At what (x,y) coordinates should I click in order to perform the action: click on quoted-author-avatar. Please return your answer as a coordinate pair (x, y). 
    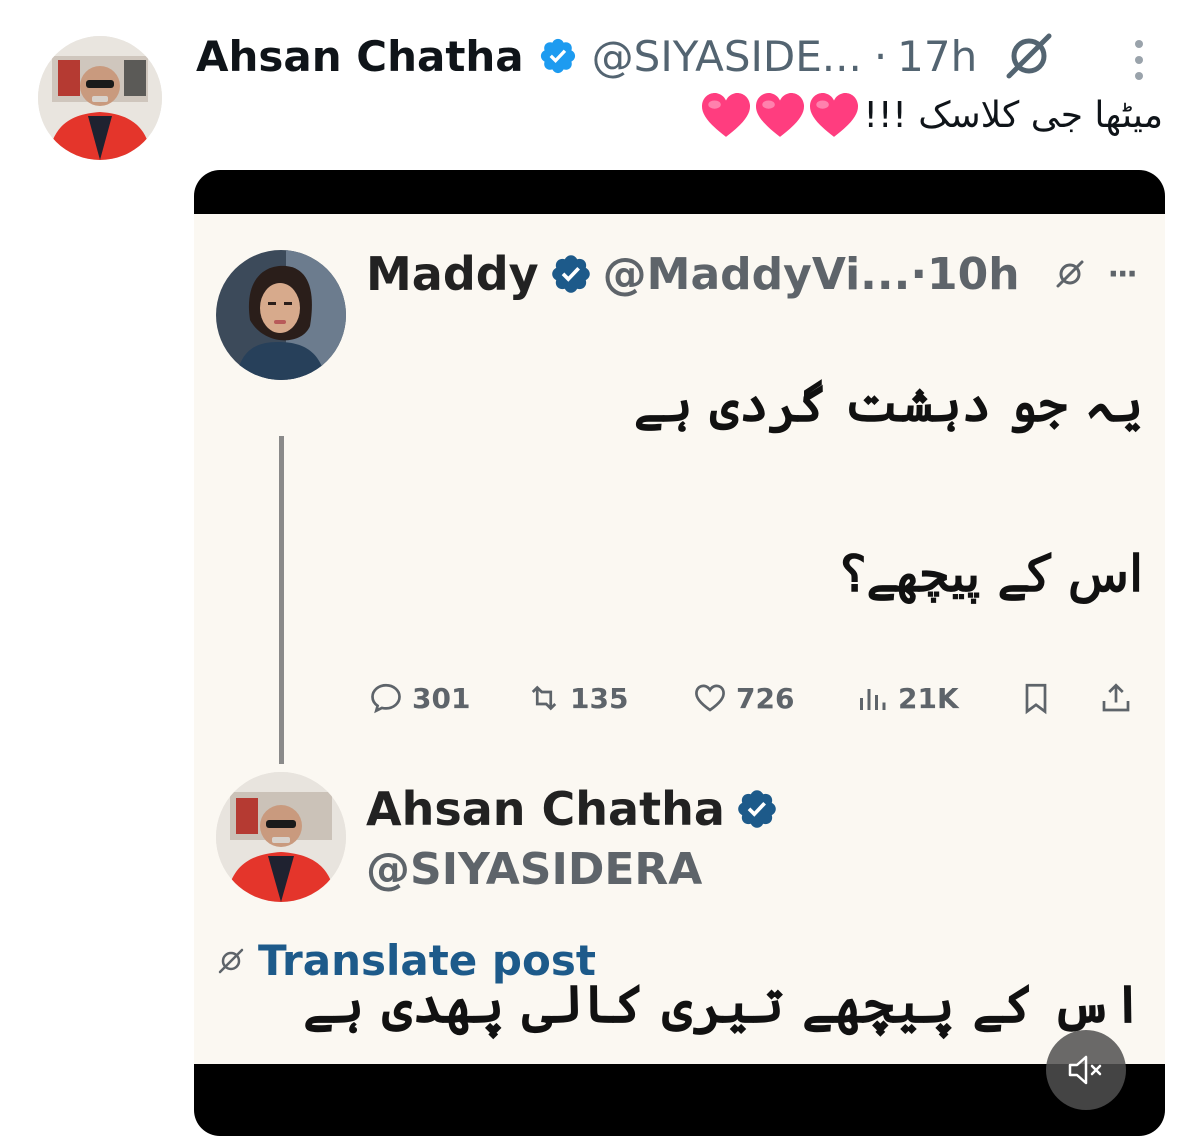
    Looking at the image, I should click on (281, 315).